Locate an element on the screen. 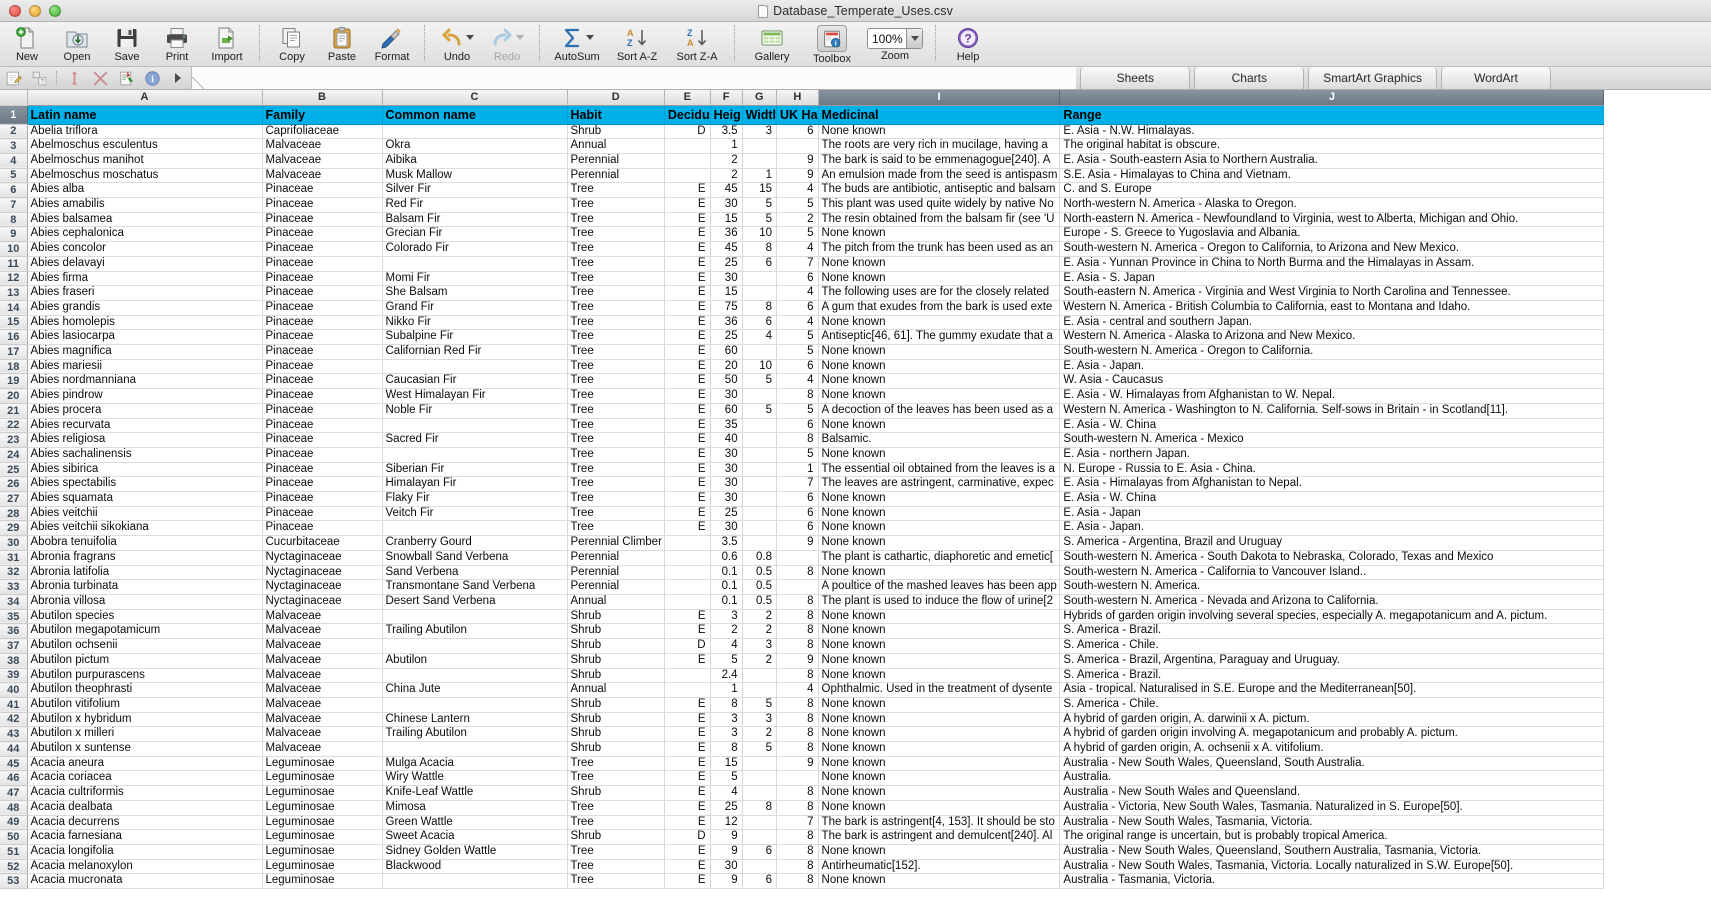 This screenshot has height=900, width=1711. cell-C23: Sacred Fir is located at coordinates (475, 440).